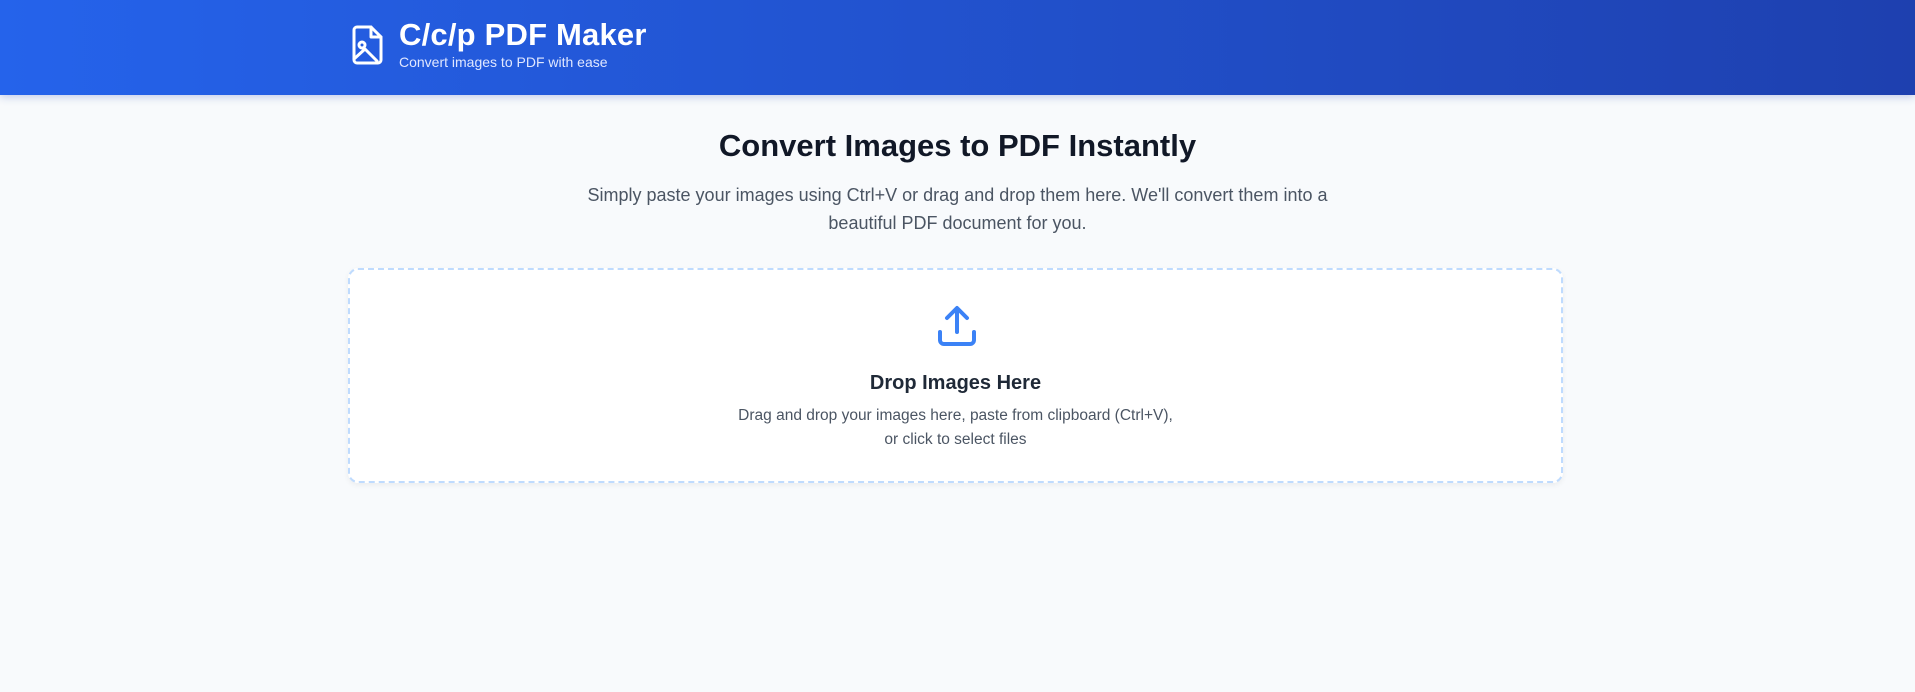 The image size is (1915, 692). Describe the element at coordinates (955, 383) in the screenshot. I see `dropzone-title: Drop Images Here` at that location.